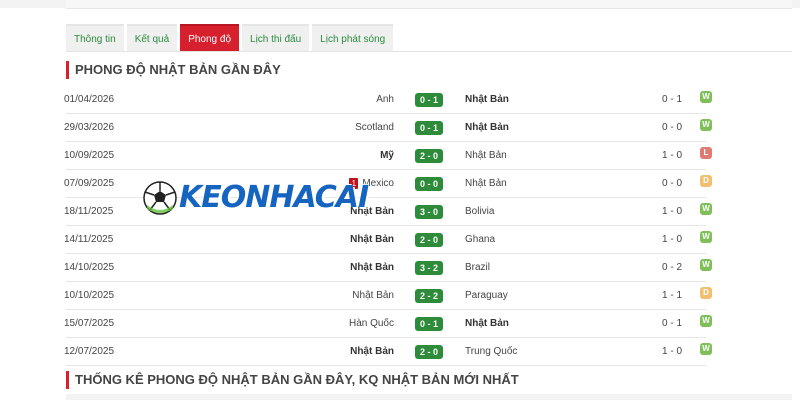 The image size is (800, 400). I want to click on match-date: 10/10/2025, so click(89, 295).